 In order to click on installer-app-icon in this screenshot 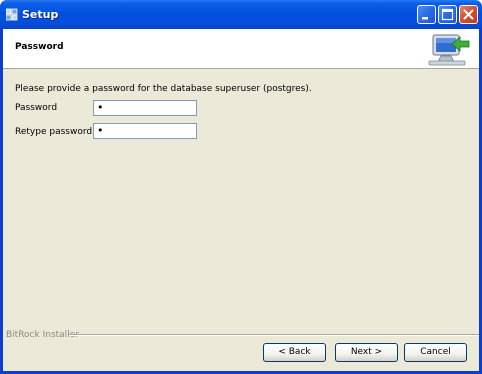, I will do `click(11, 14)`.